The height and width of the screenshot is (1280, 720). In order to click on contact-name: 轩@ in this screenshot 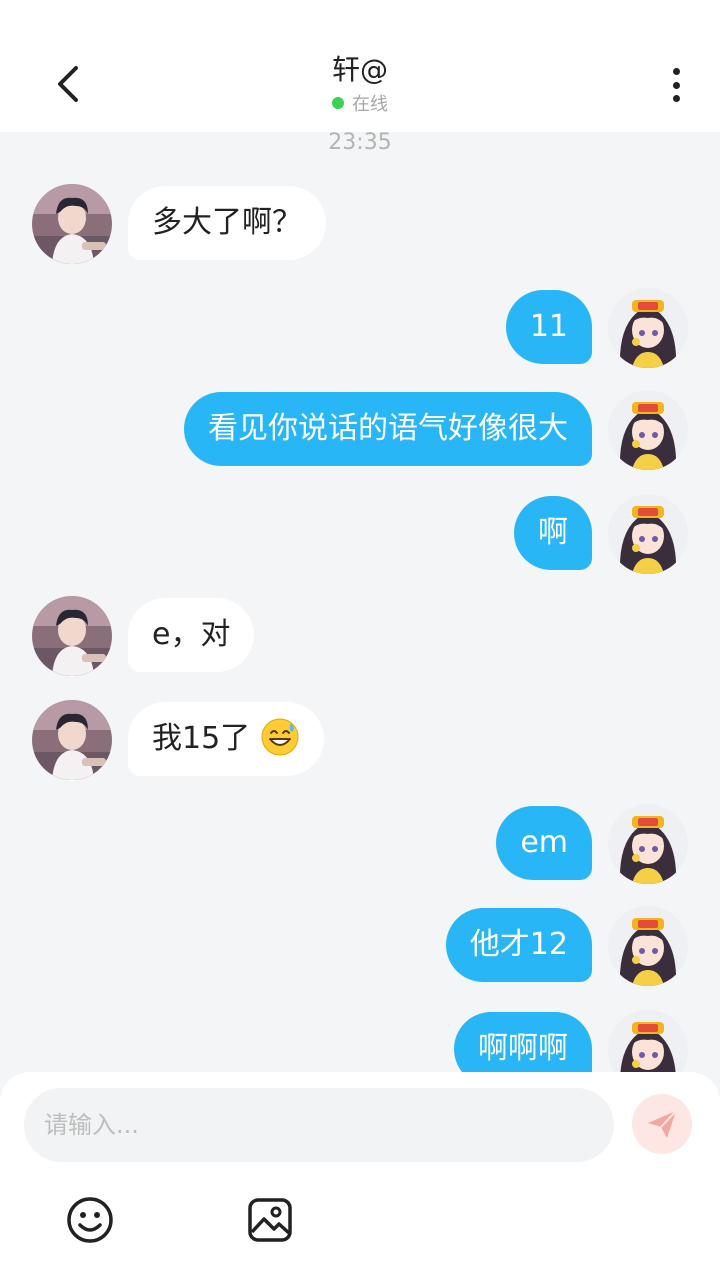, I will do `click(359, 69)`.